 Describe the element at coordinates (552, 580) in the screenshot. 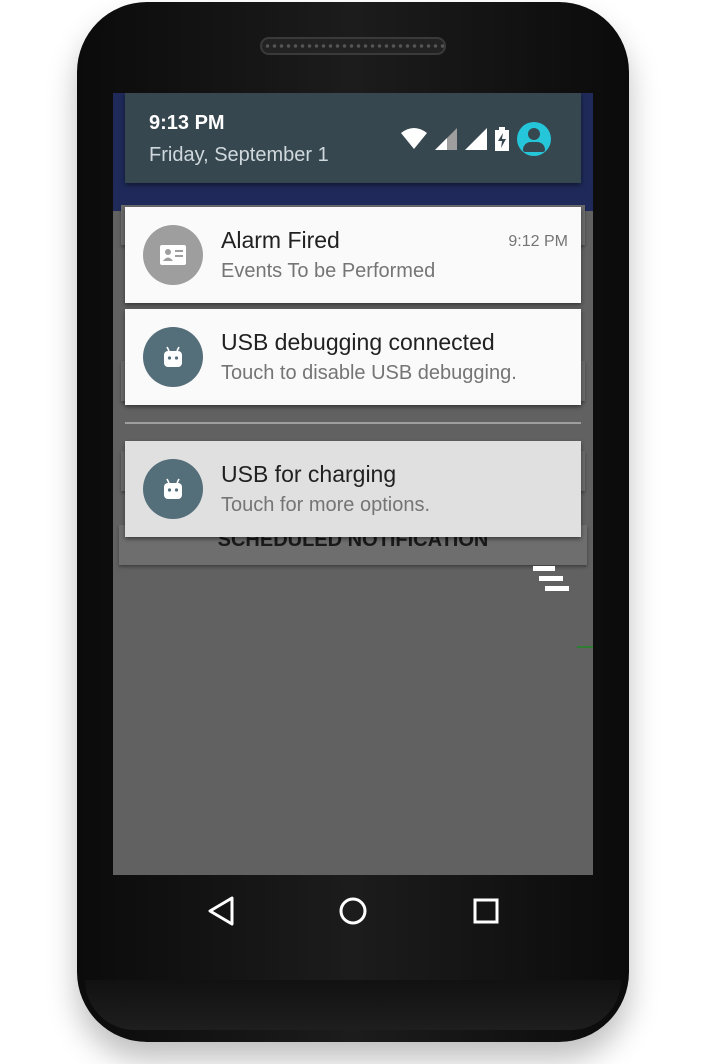

I see `clear-all-icon` at that location.